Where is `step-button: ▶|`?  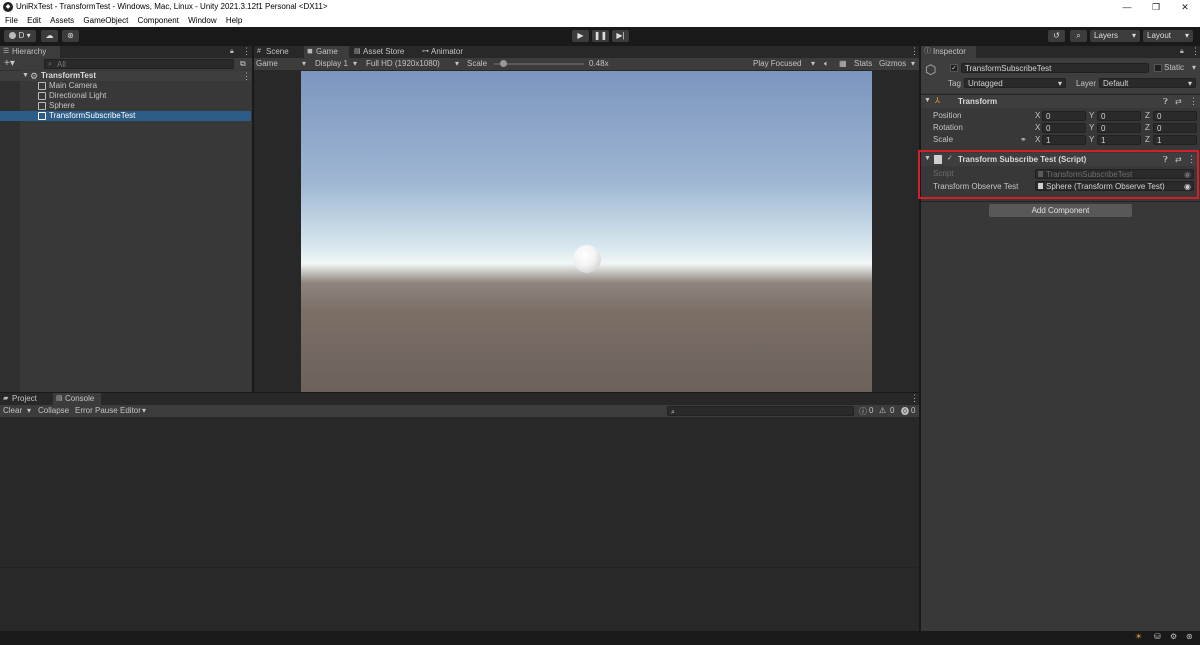
step-button: ▶| is located at coordinates (620, 36).